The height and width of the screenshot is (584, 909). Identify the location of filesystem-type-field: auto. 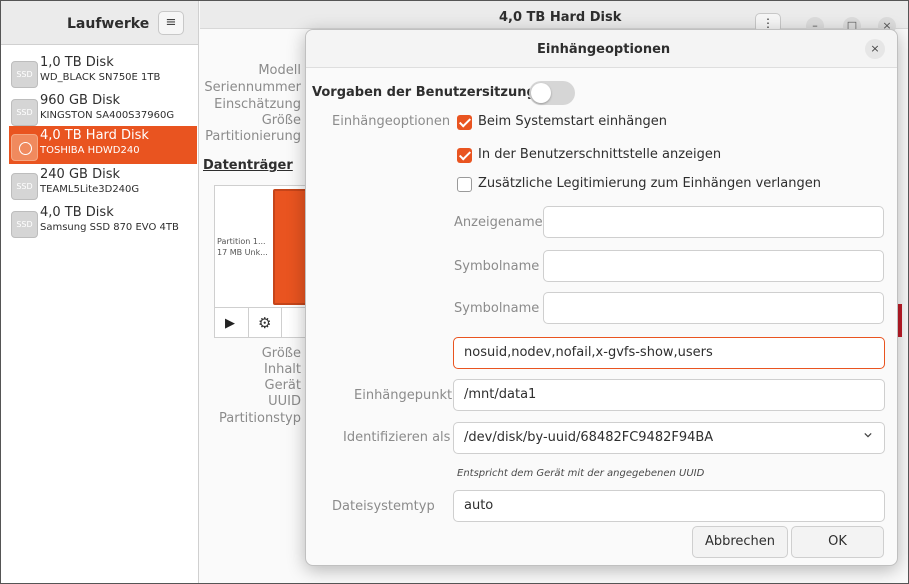
(669, 506).